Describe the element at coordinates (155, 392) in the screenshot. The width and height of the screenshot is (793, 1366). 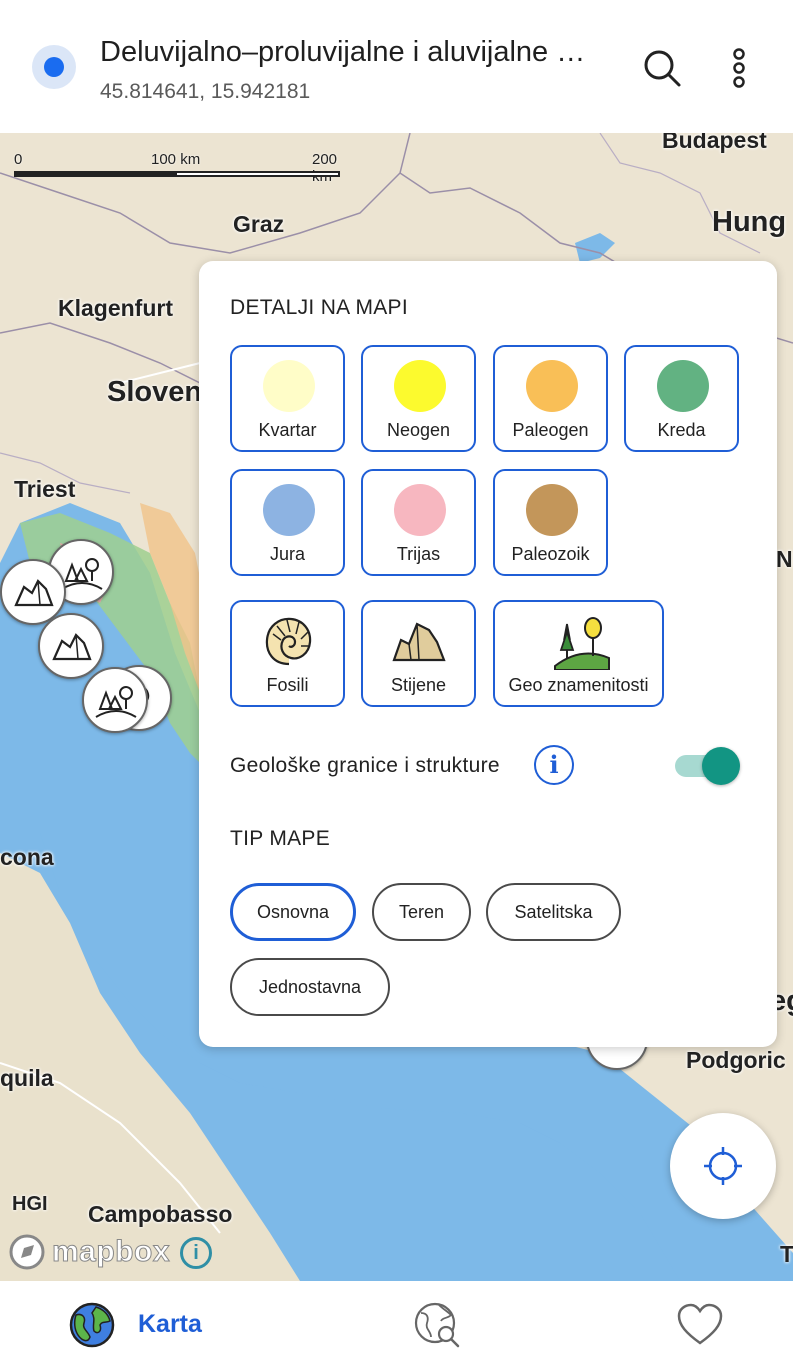
I see `country-label-slovenia: Sloven` at that location.